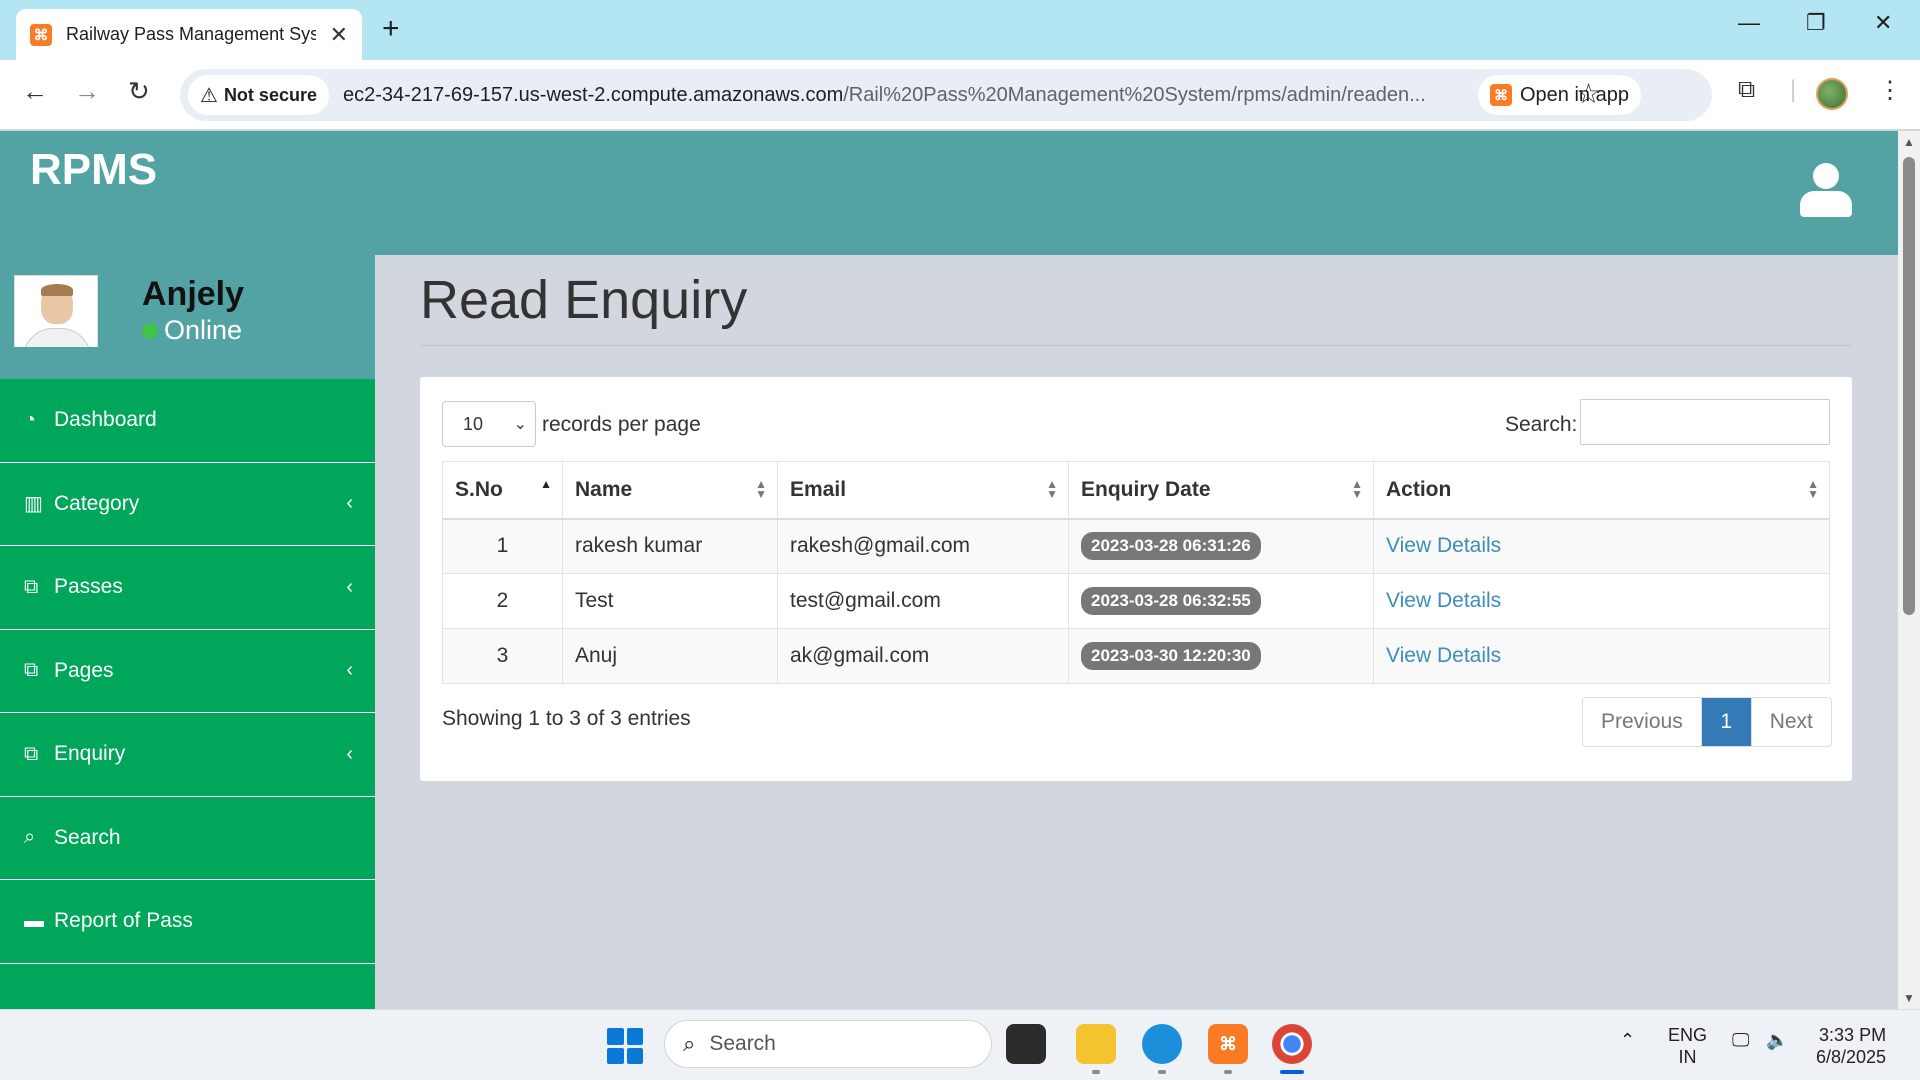 This screenshot has width=1920, height=1080. Describe the element at coordinates (489, 424) in the screenshot. I see `records-per-page-select: 10 ⌄` at that location.